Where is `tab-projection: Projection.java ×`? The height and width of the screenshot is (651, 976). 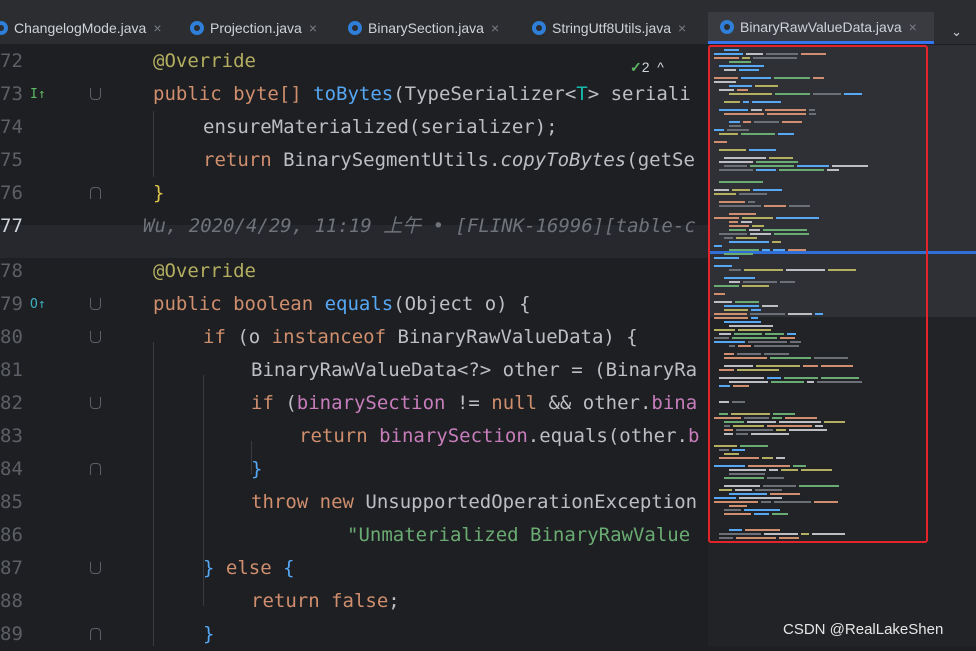 tab-projection: Projection.java × is located at coordinates (263, 28).